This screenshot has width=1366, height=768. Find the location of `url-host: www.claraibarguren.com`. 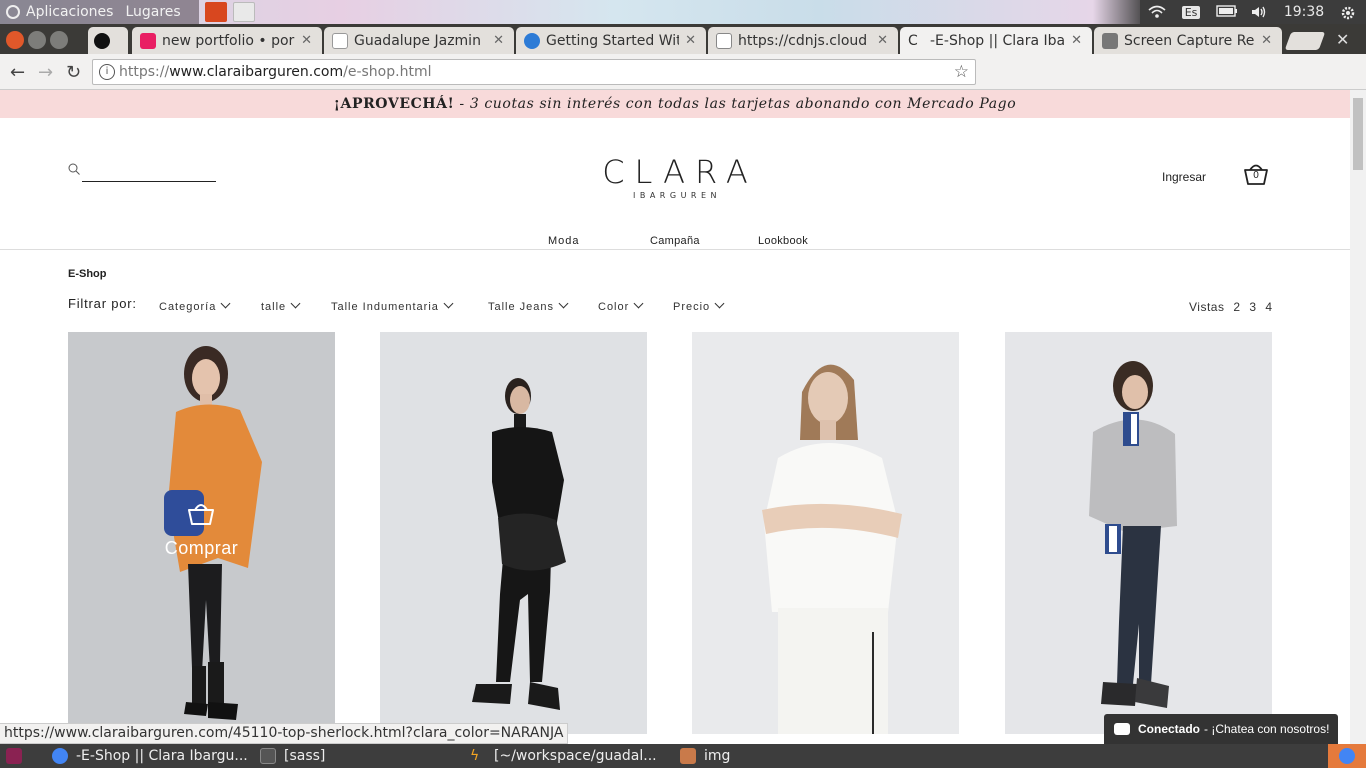

url-host: www.claraibarguren.com is located at coordinates (256, 72).